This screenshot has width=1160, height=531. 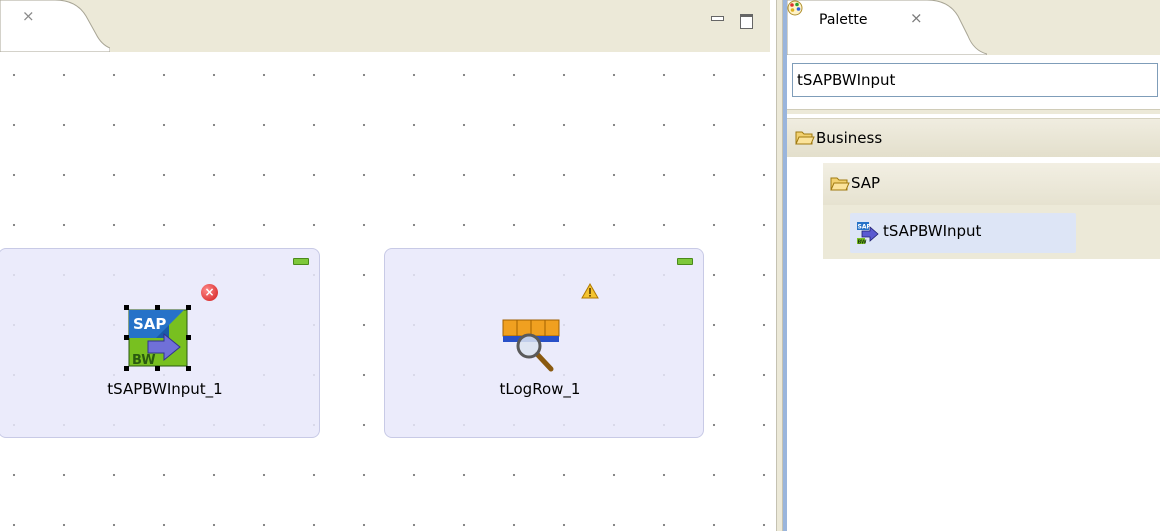 I want to click on palette-tab-shape, so click(x=887, y=27).